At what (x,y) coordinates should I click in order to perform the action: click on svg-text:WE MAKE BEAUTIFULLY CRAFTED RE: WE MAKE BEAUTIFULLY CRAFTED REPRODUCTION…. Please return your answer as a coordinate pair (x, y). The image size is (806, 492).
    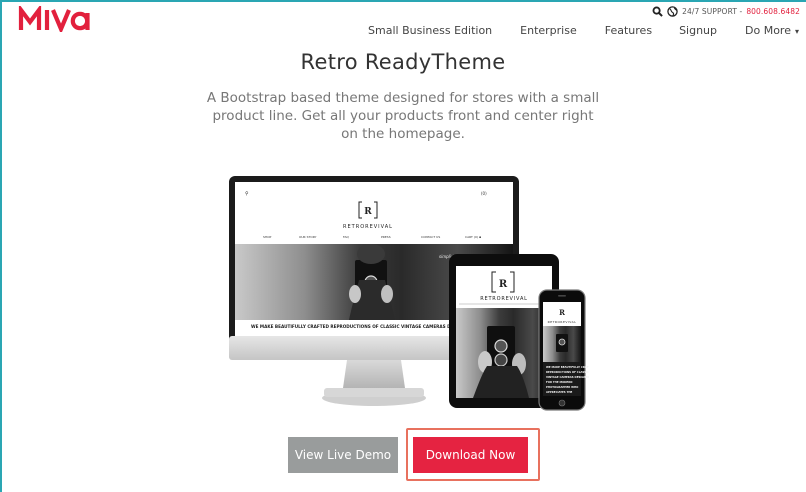
    Looking at the image, I should click on (351, 326).